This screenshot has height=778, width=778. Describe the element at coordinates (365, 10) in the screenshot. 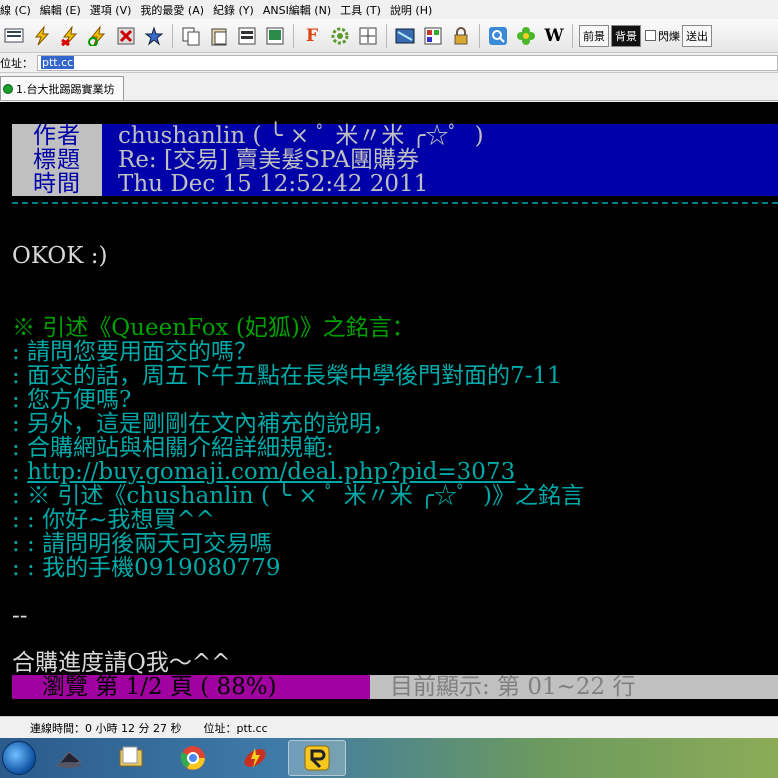

I see `menu-tools: 工具 (T)` at that location.